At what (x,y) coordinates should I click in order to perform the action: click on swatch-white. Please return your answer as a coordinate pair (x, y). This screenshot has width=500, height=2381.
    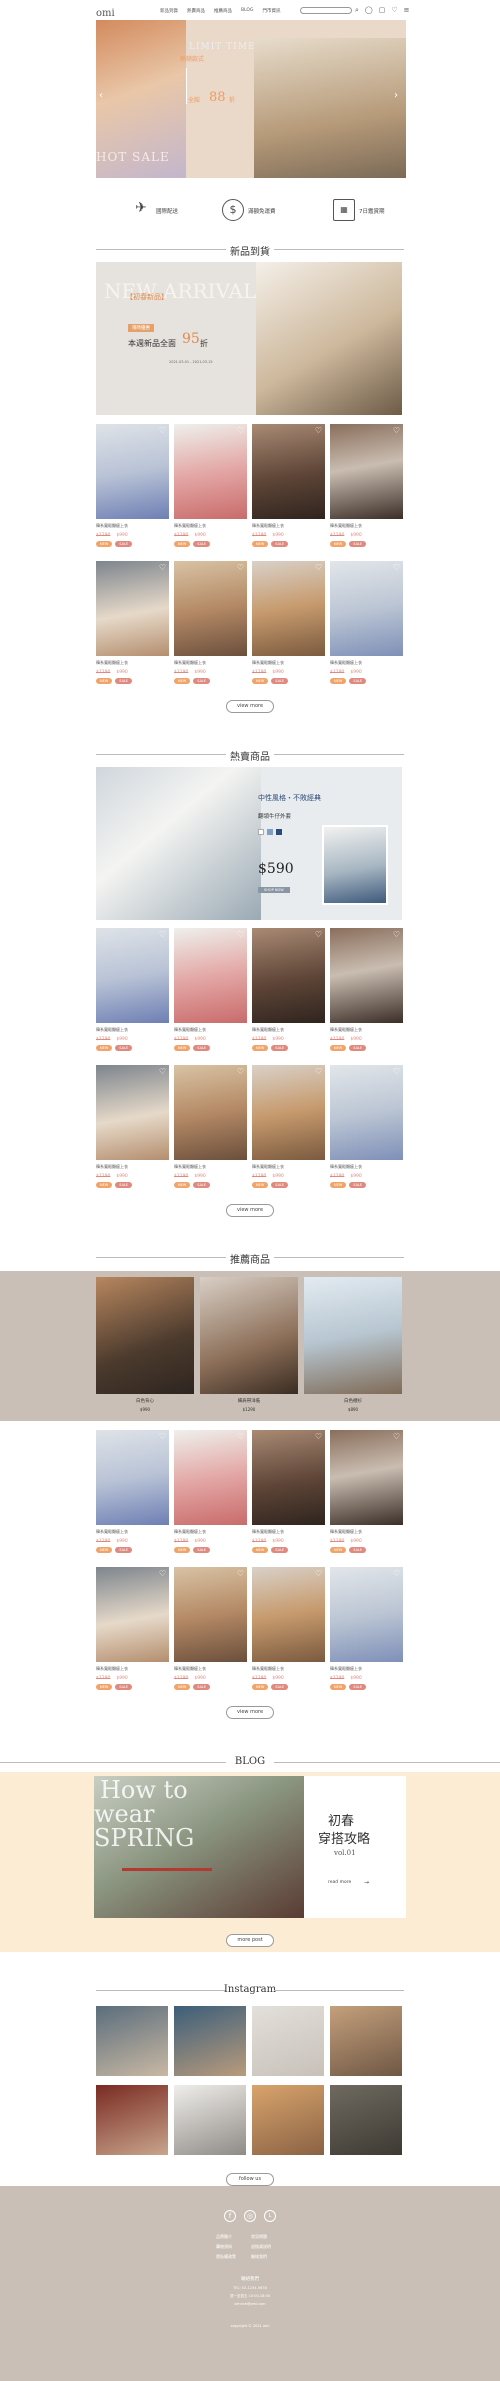
    Looking at the image, I should click on (261, 832).